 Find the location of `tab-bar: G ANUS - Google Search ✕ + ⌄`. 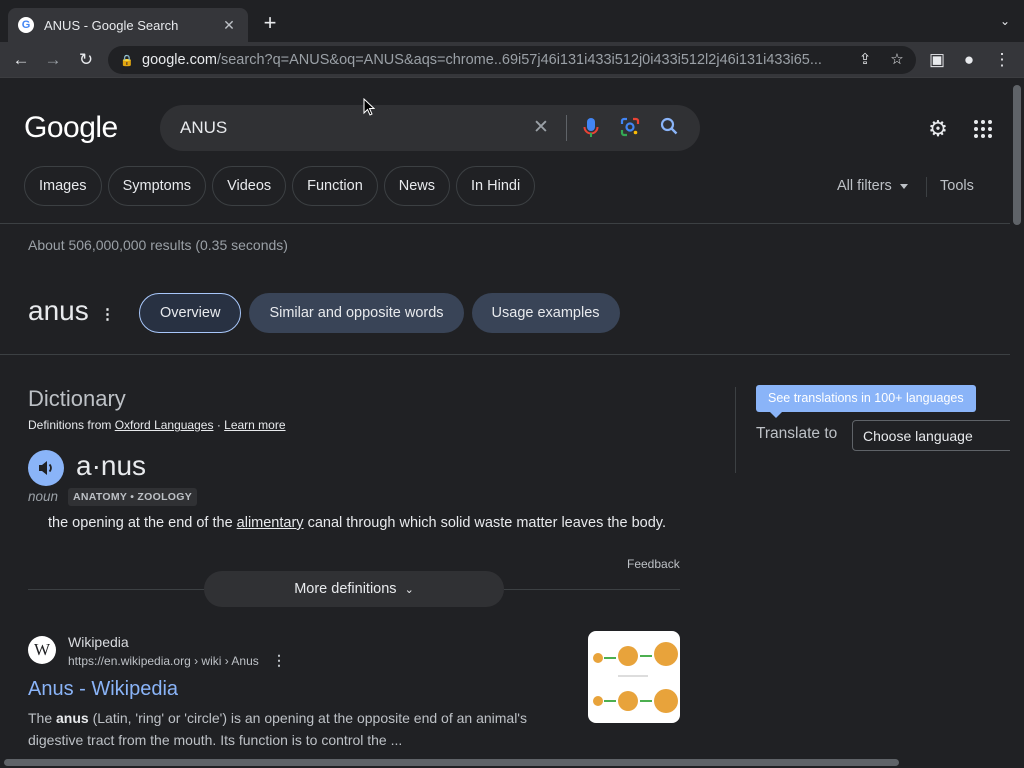

tab-bar: G ANUS - Google Search ✕ + ⌄ is located at coordinates (512, 21).